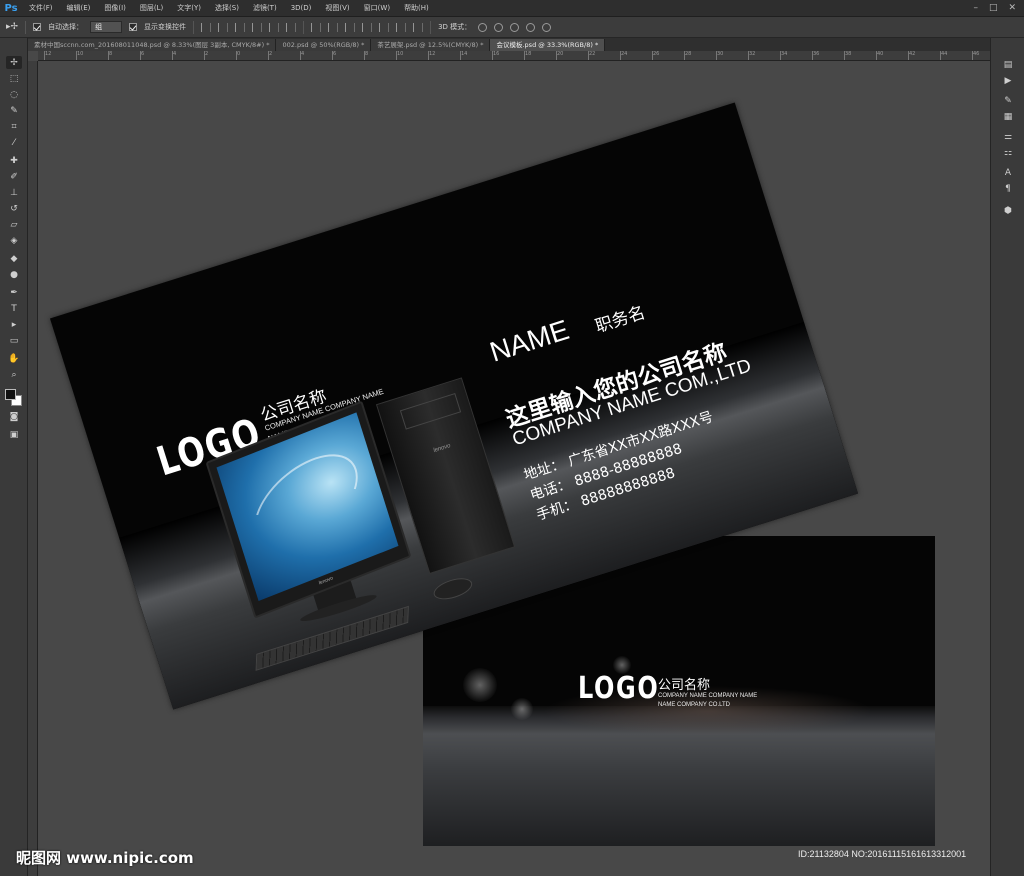 The height and width of the screenshot is (876, 1024). Describe the element at coordinates (14, 340) in the screenshot. I see `rectangle-tool-icon: ▭` at that location.